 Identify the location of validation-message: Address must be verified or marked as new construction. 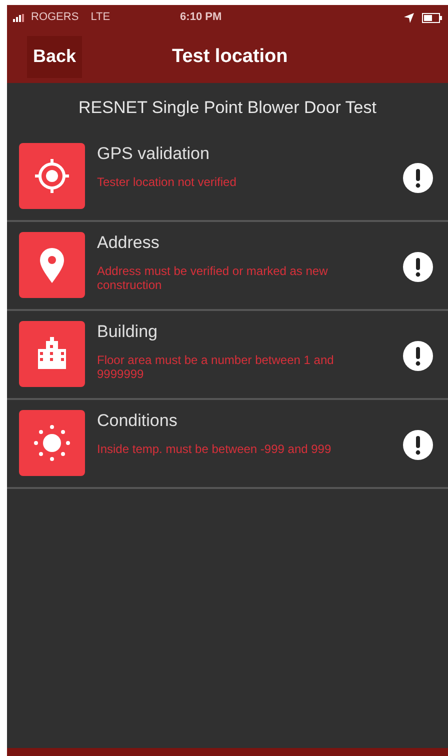
(213, 278).